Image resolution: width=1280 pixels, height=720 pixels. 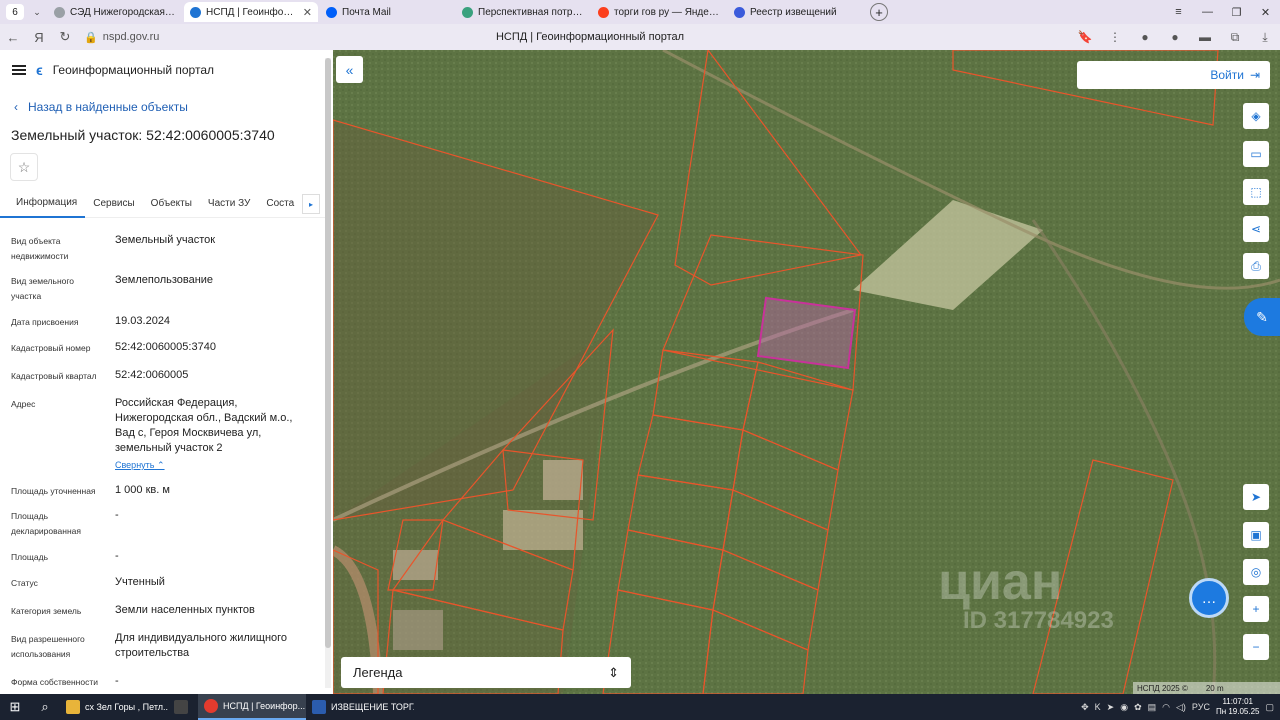 What do you see at coordinates (1265, 37) in the screenshot?
I see `download-icon: ⤓` at bounding box center [1265, 37].